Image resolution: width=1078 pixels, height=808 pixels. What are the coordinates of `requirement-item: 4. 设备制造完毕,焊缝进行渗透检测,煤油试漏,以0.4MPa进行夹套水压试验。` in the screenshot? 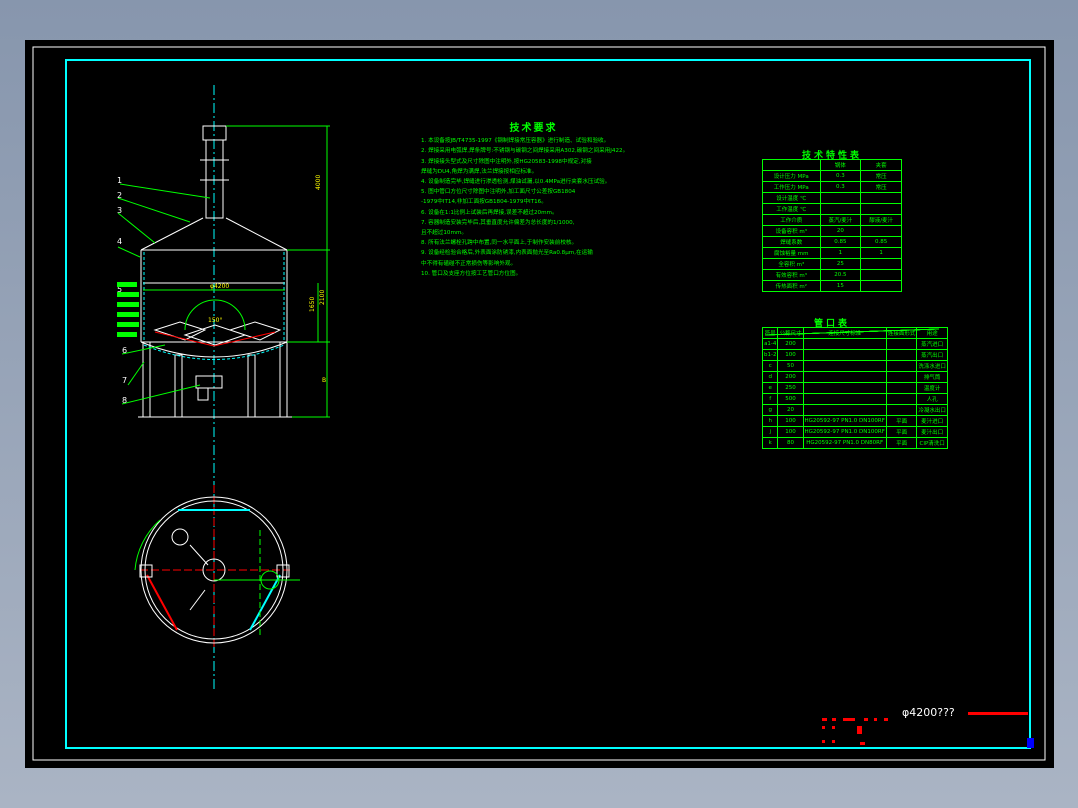 It's located at (516, 182).